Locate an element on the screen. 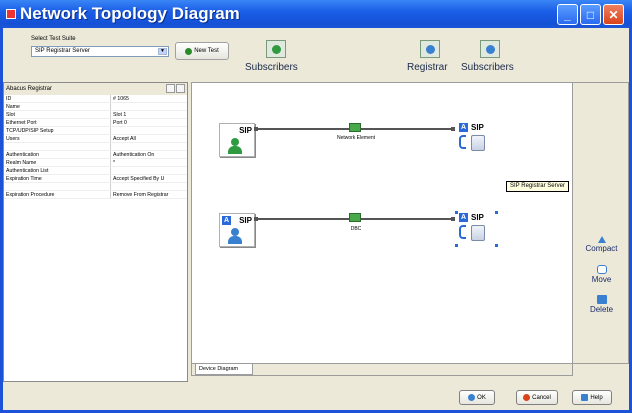 Image resolution: width=632 pixels, height=413 pixels. property-key: Ethernet Port is located at coordinates (57, 122).